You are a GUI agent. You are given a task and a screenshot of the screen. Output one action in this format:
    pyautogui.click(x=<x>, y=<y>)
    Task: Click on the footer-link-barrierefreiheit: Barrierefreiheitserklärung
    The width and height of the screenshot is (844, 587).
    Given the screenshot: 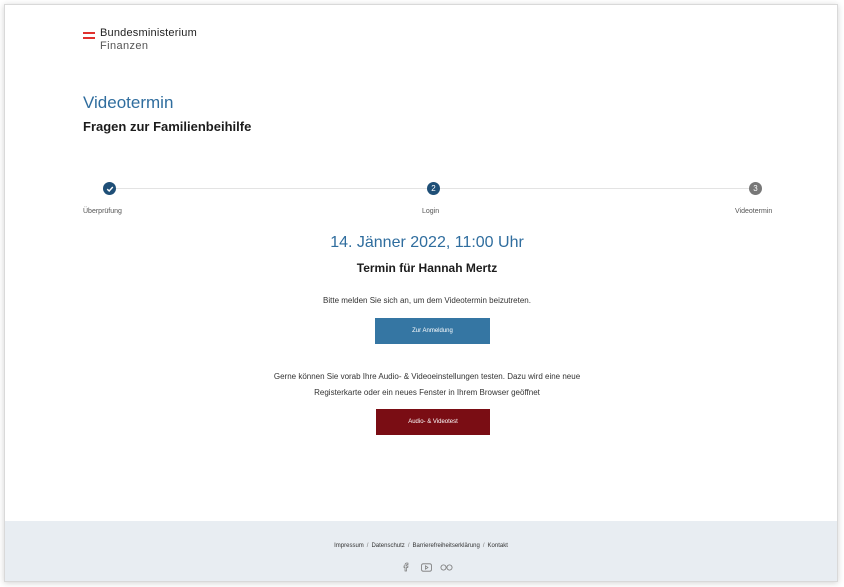 What is the action you would take?
    pyautogui.click(x=445, y=546)
    